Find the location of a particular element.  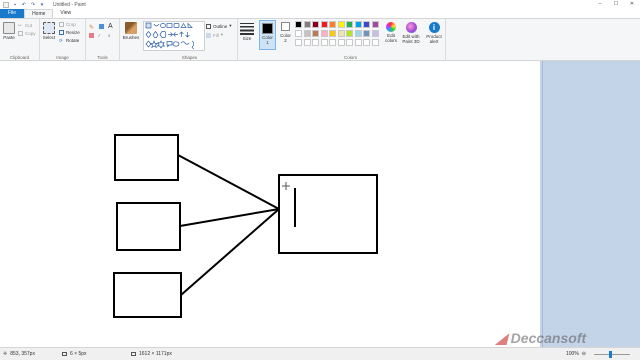

edit-with-paint3d-button: Edit with Paint 3D is located at coordinates (411, 33).